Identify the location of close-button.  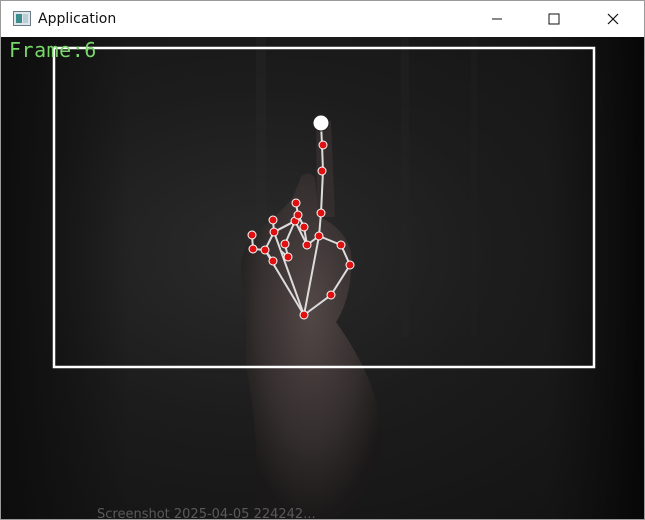
(613, 19).